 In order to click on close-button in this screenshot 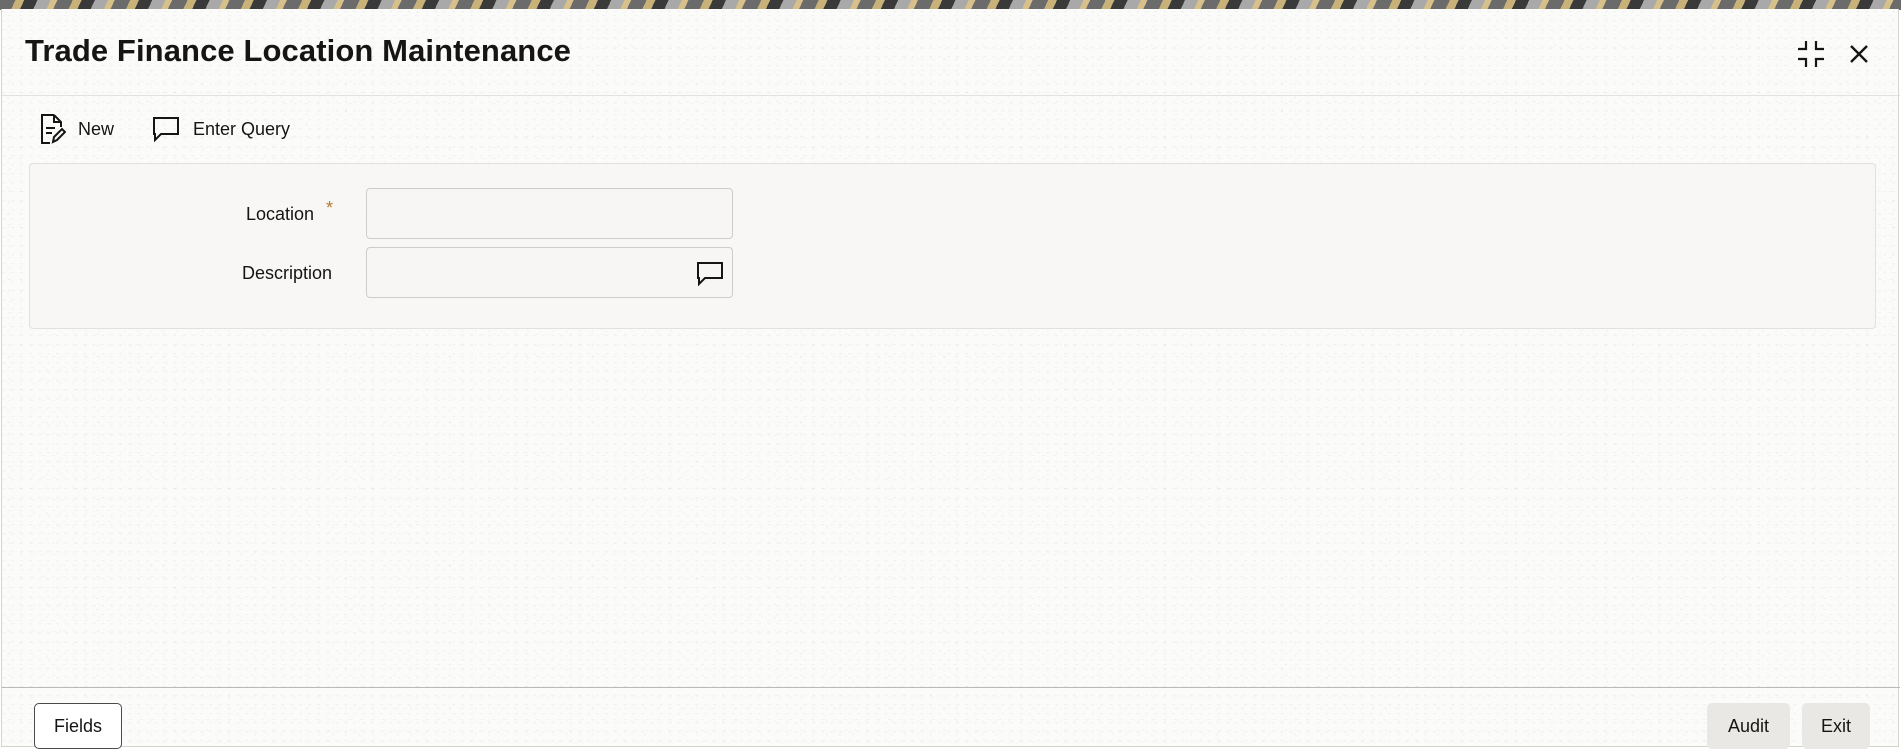, I will do `click(1859, 56)`.